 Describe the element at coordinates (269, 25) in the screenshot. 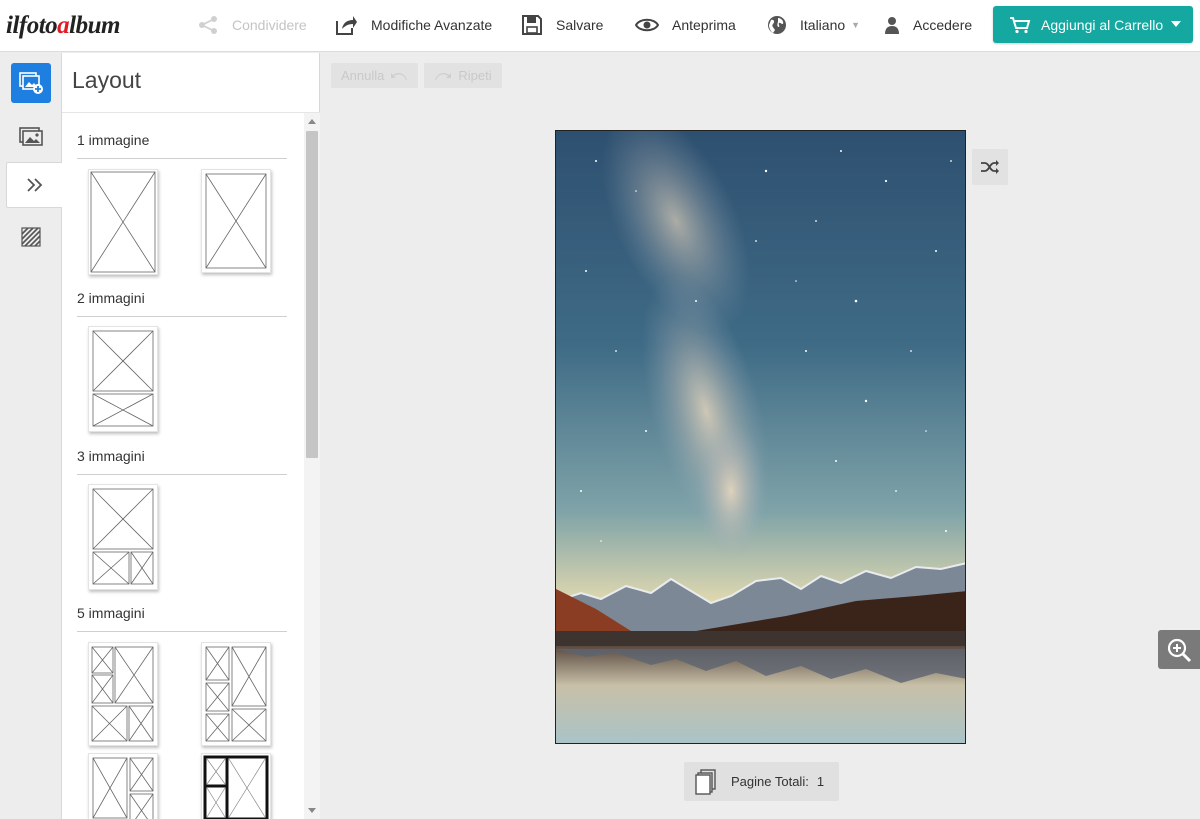

I see `share-label: Condividere` at that location.